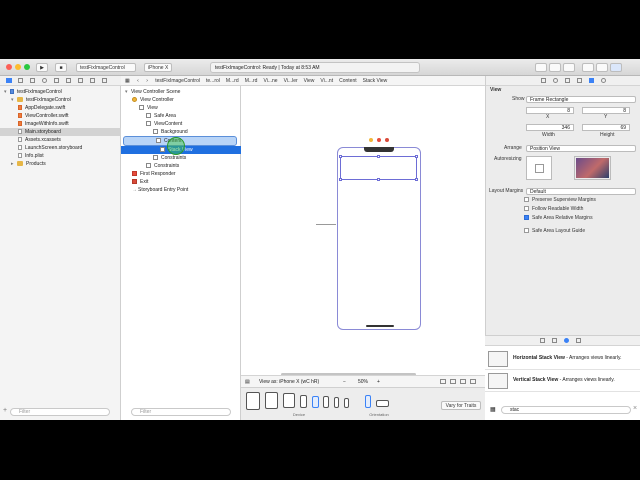 The width and height of the screenshot is (640, 480). Describe the element at coordinates (635, 408) in the screenshot. I see `clear-filter-icon: ×` at that location.